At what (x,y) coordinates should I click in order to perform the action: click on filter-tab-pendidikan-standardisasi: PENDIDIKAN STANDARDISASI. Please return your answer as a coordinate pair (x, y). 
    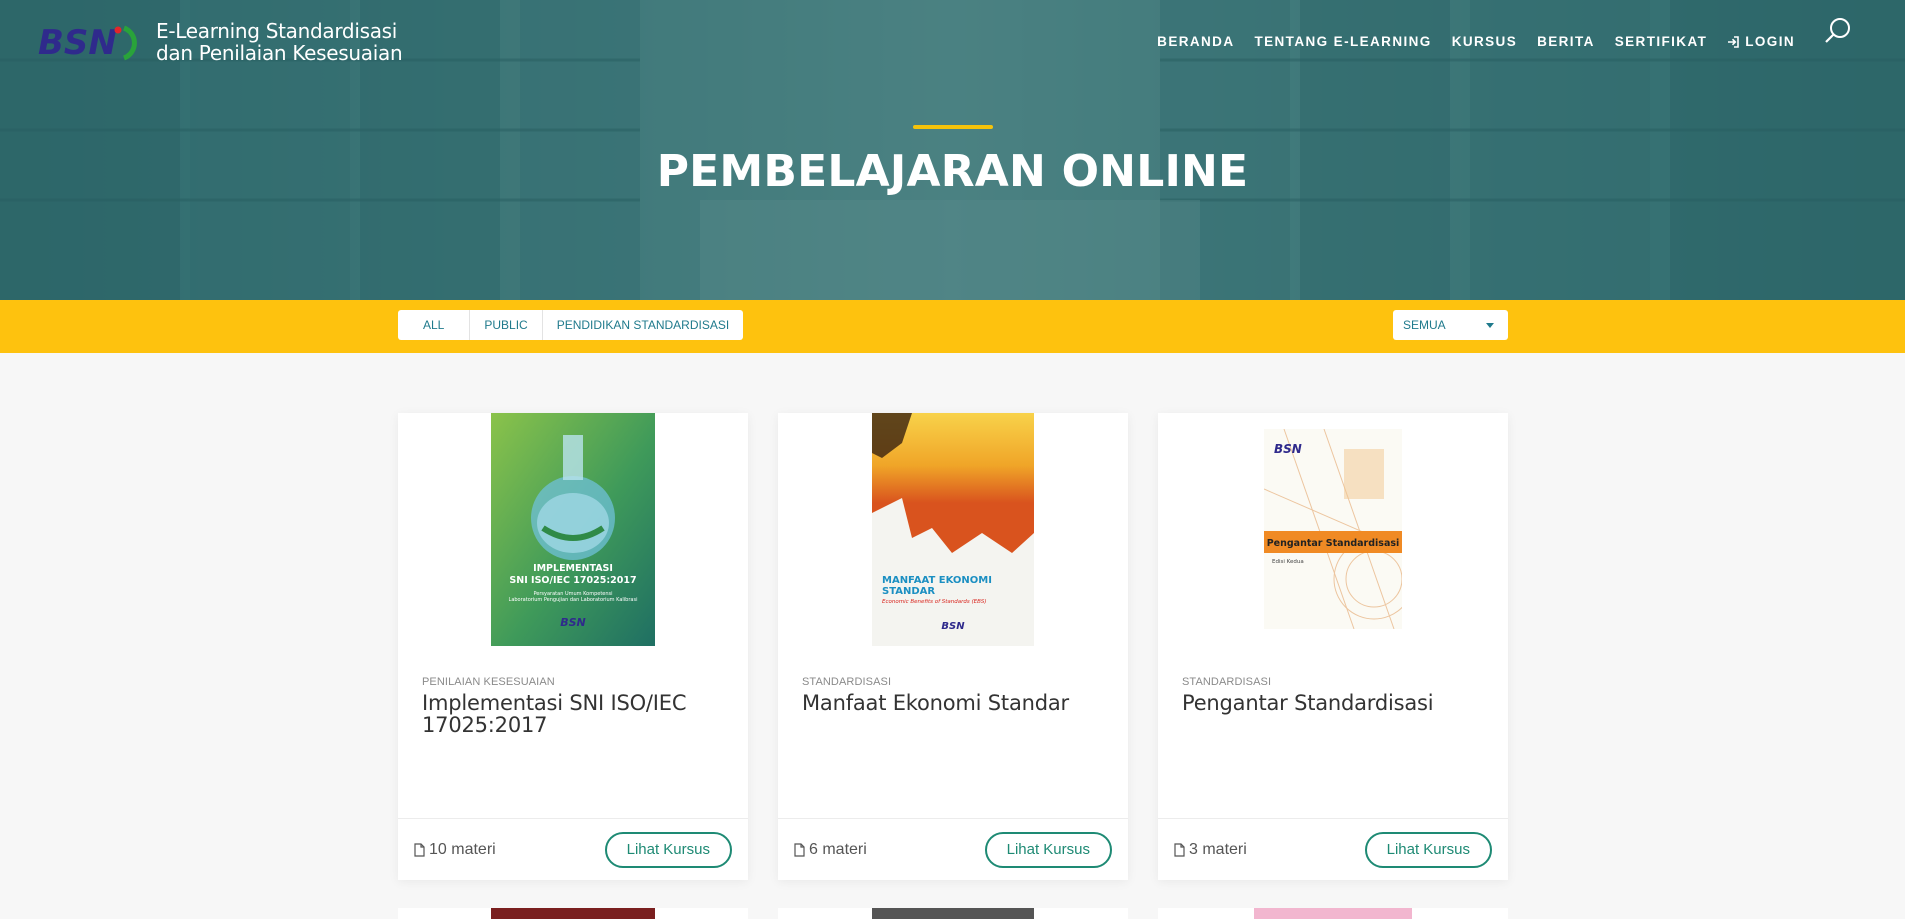
    Looking at the image, I should click on (643, 325).